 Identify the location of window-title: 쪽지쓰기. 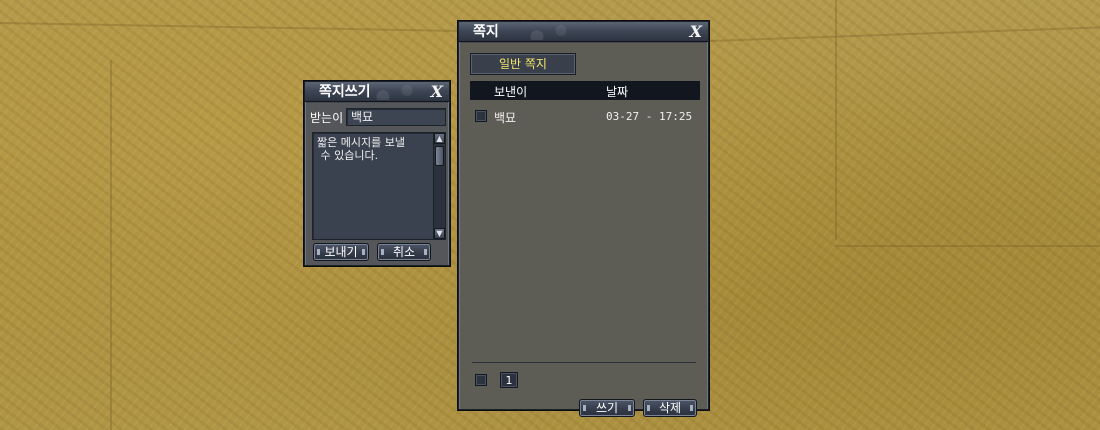
(345, 92).